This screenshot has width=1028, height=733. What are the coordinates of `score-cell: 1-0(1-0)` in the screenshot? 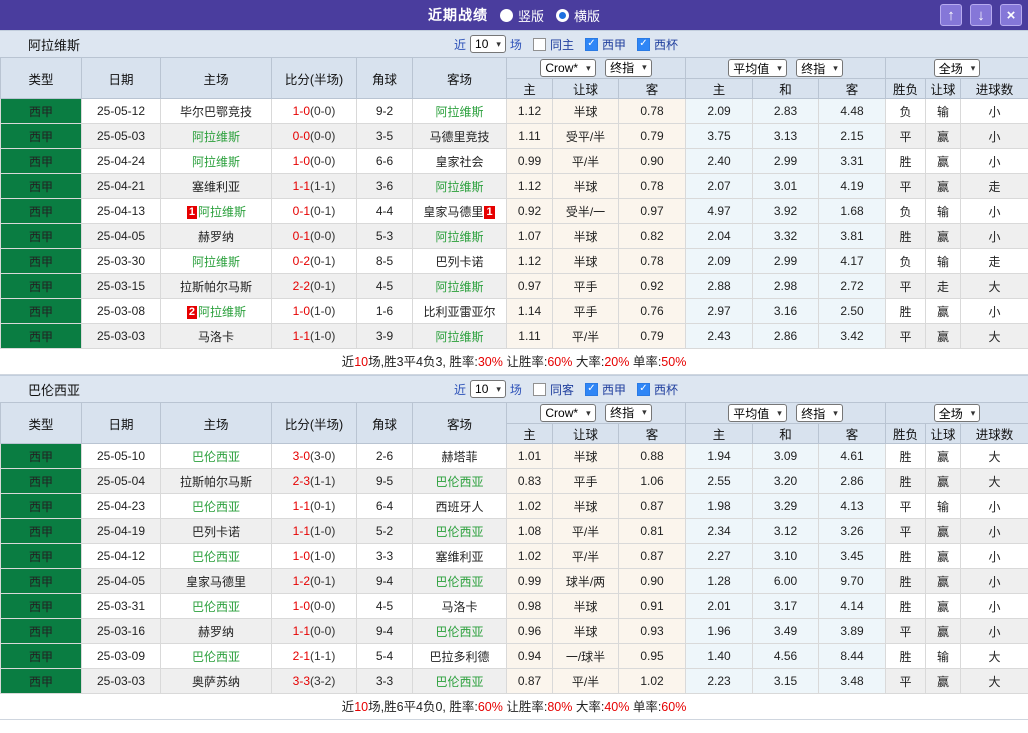 It's located at (314, 556).